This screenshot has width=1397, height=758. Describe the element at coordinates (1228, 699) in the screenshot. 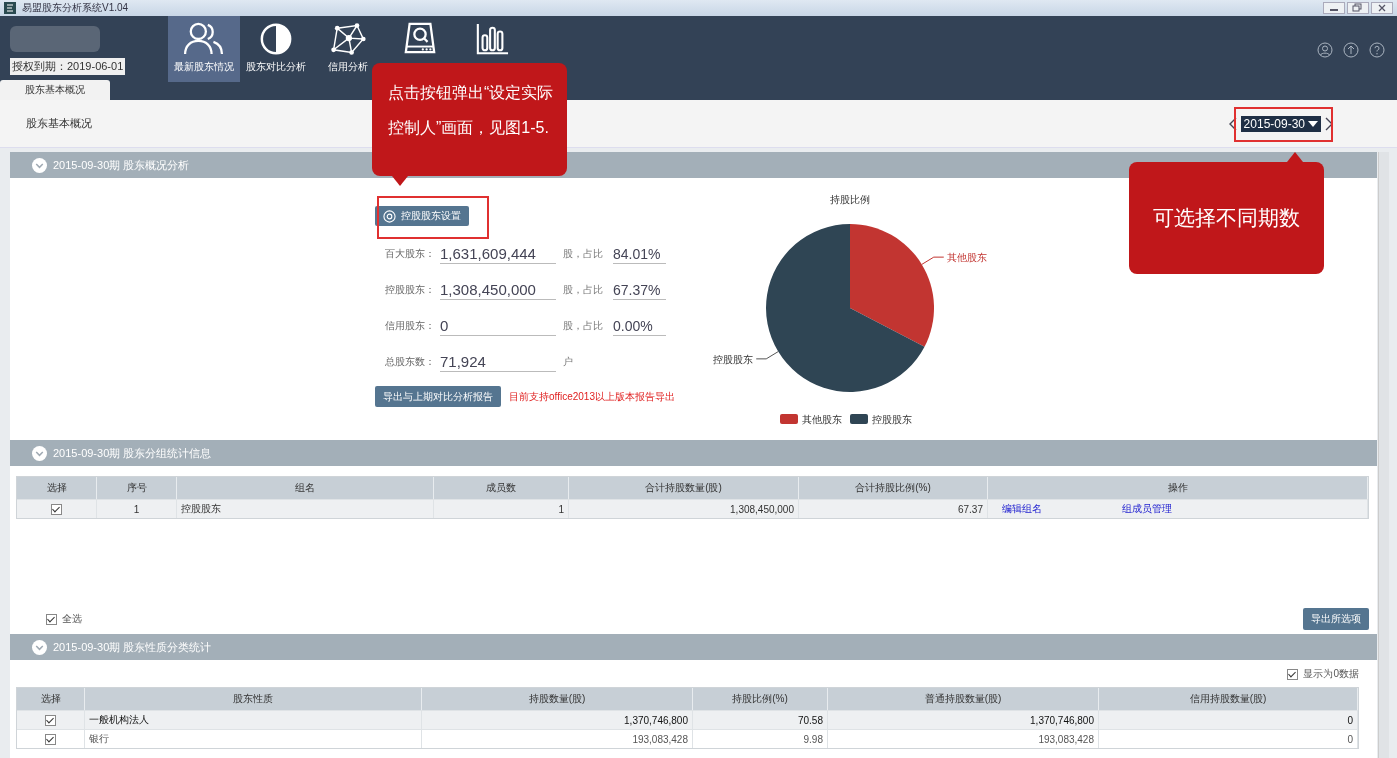

I see `column-header: 信用持股数量(股)` at that location.